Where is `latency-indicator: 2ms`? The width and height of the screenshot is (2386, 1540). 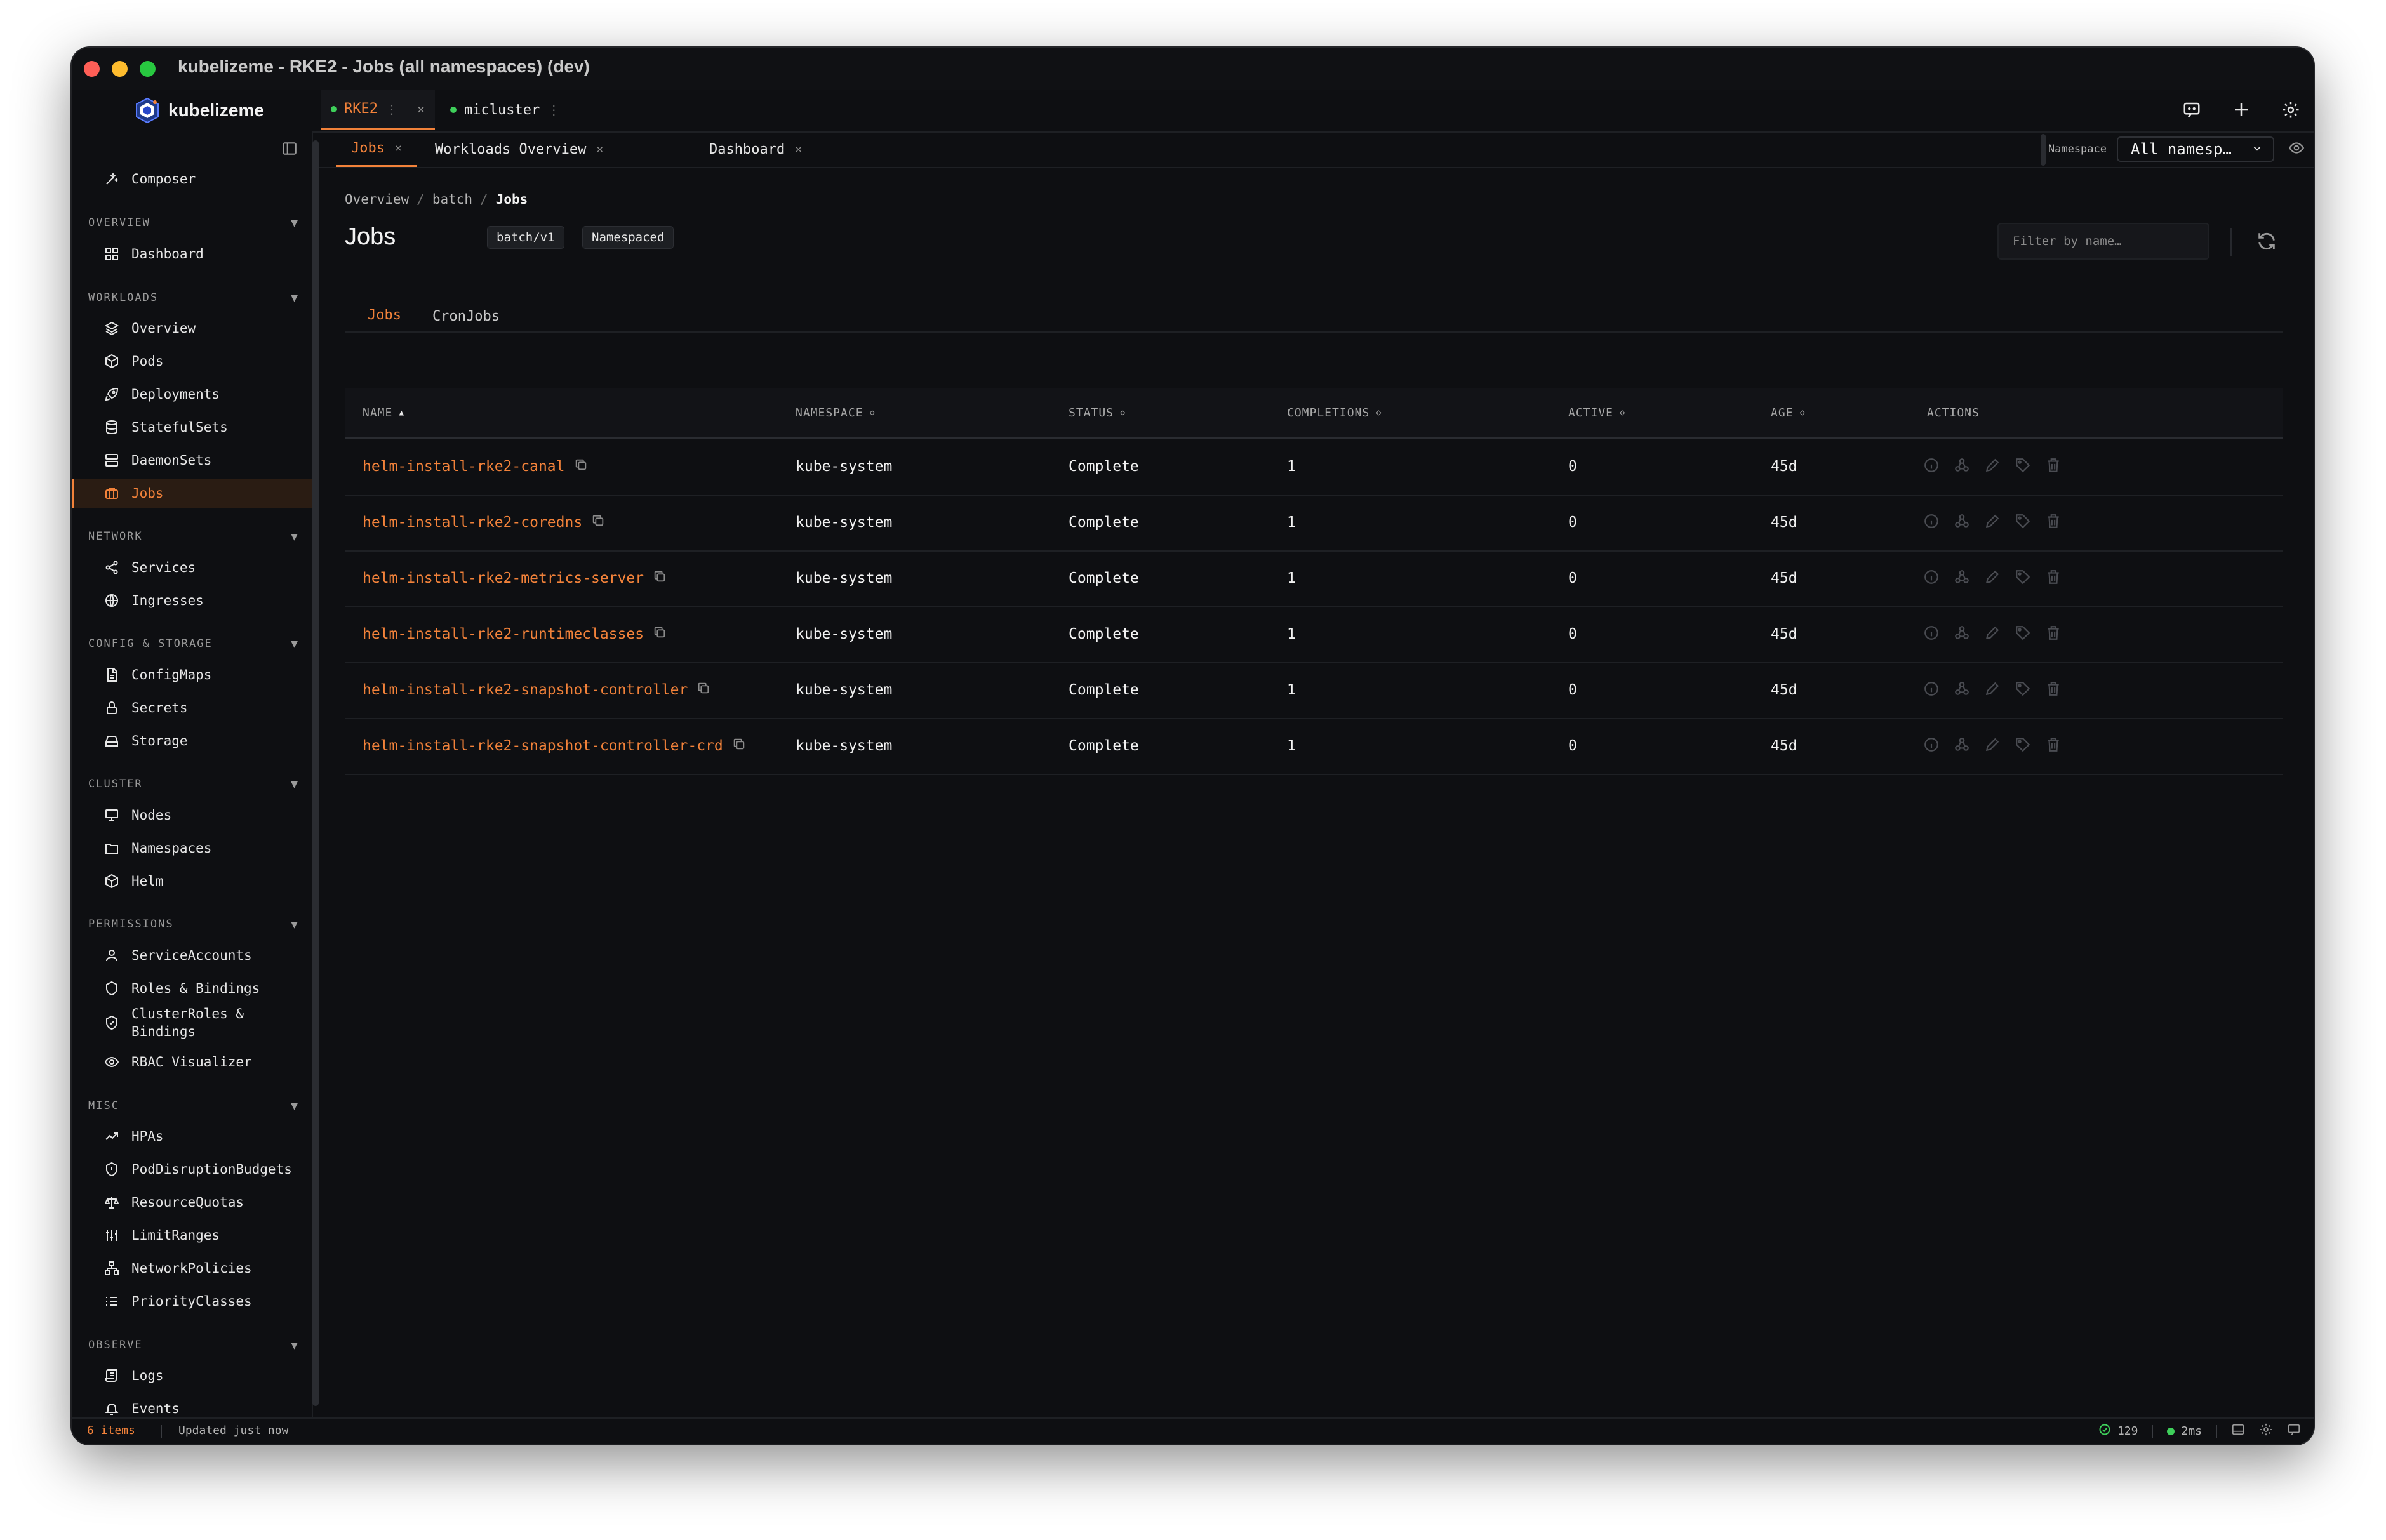
latency-indicator: 2ms is located at coordinates (2184, 1431).